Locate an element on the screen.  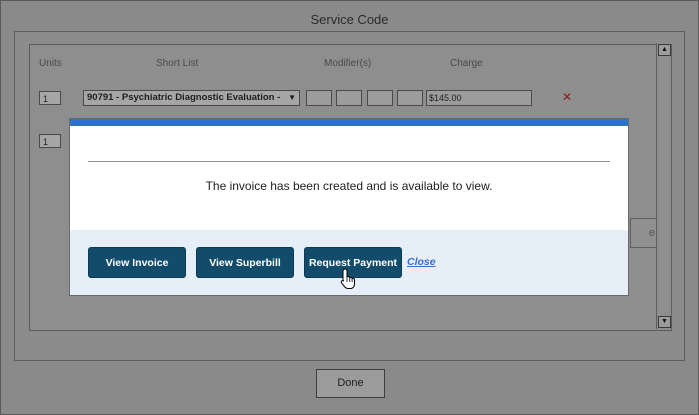
units-input-row-2: 1 is located at coordinates (50, 141).